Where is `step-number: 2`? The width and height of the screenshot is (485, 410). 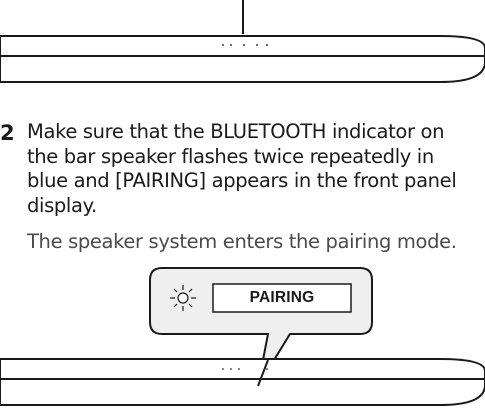
step-number: 2 is located at coordinates (7, 133).